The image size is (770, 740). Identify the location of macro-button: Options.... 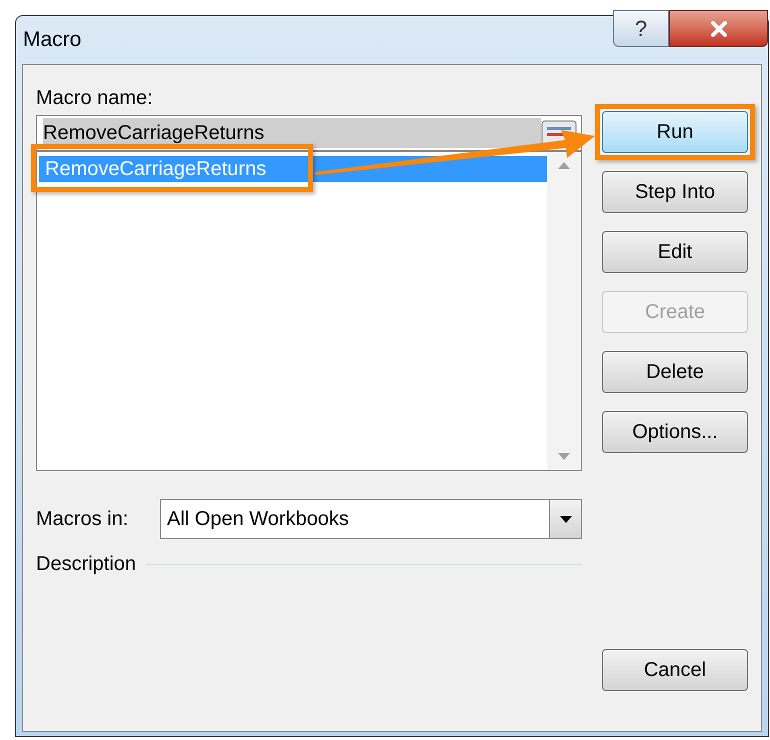
(675, 432).